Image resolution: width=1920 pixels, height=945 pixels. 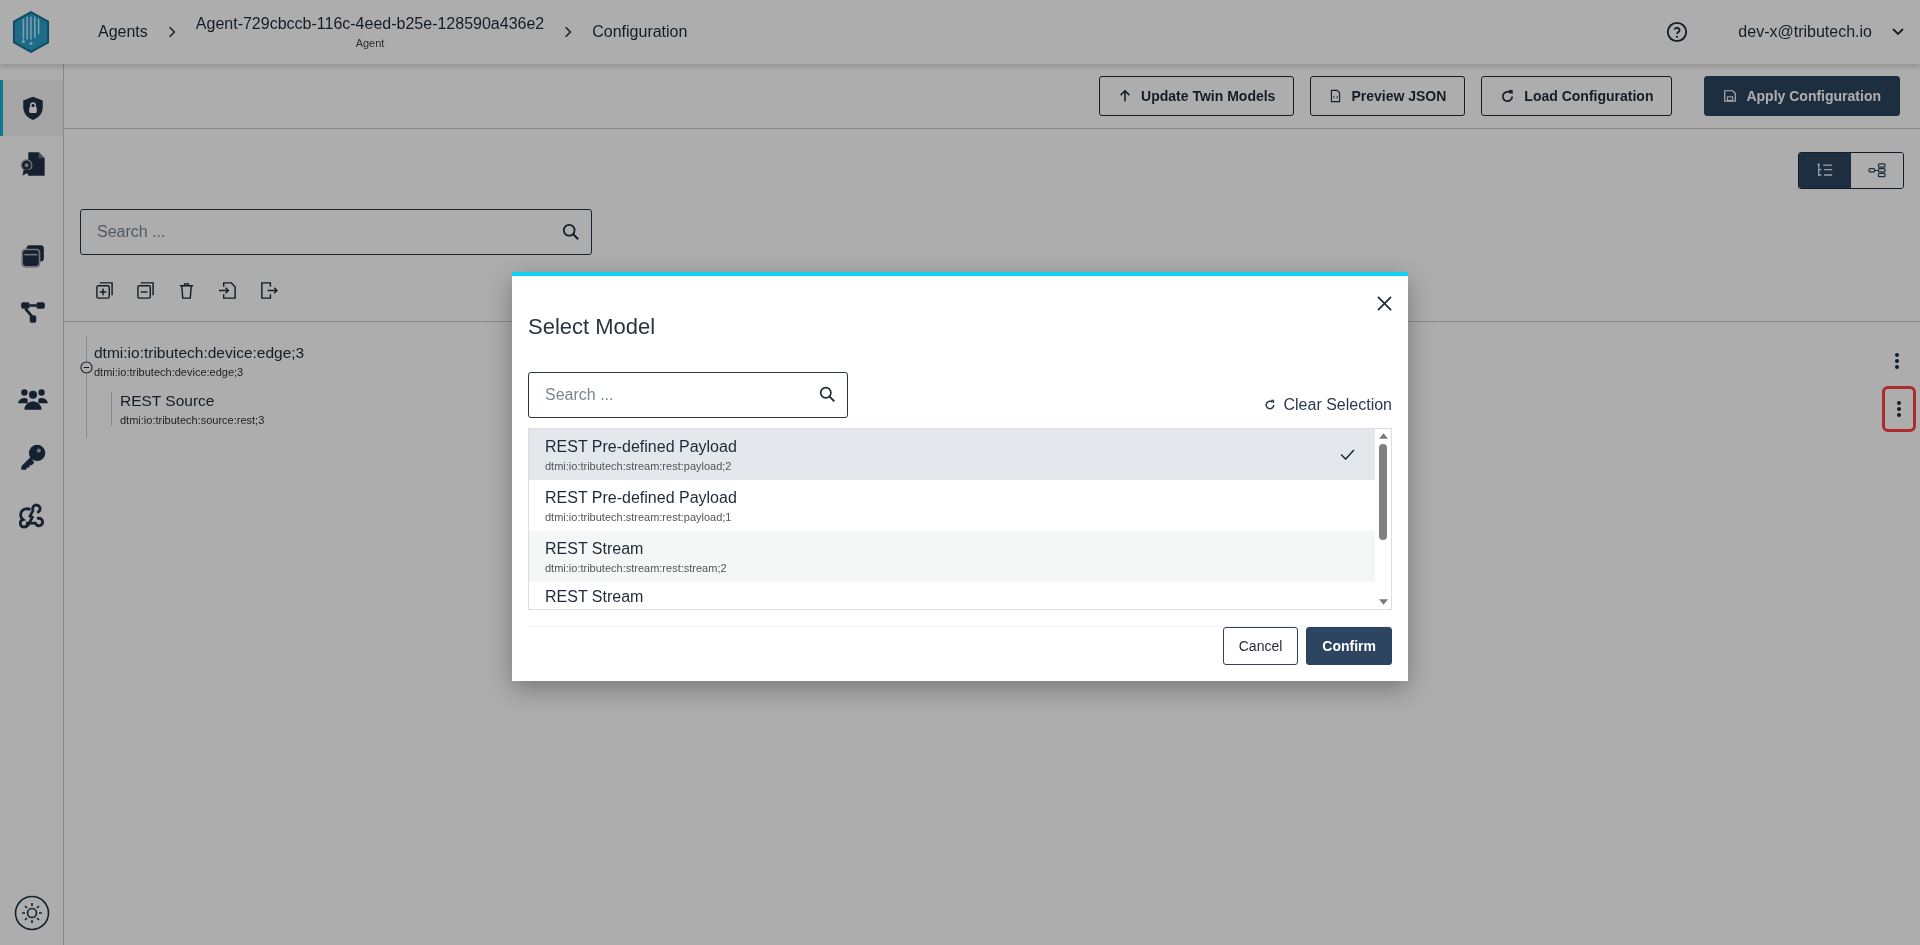 What do you see at coordinates (33, 457) in the screenshot?
I see `key-icon` at bounding box center [33, 457].